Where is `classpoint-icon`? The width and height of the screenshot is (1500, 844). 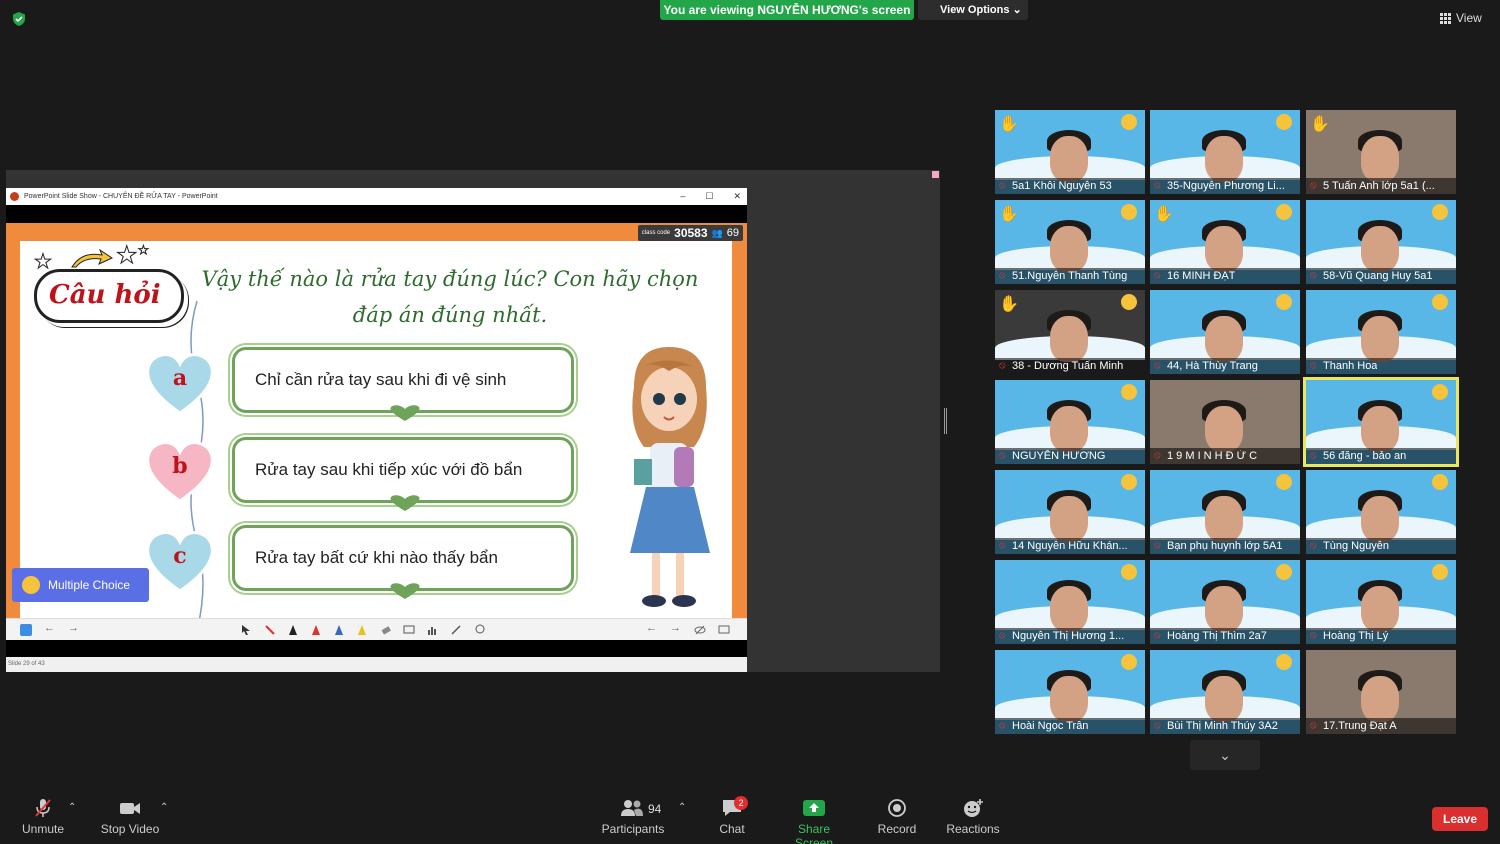
classpoint-icon is located at coordinates (26, 630).